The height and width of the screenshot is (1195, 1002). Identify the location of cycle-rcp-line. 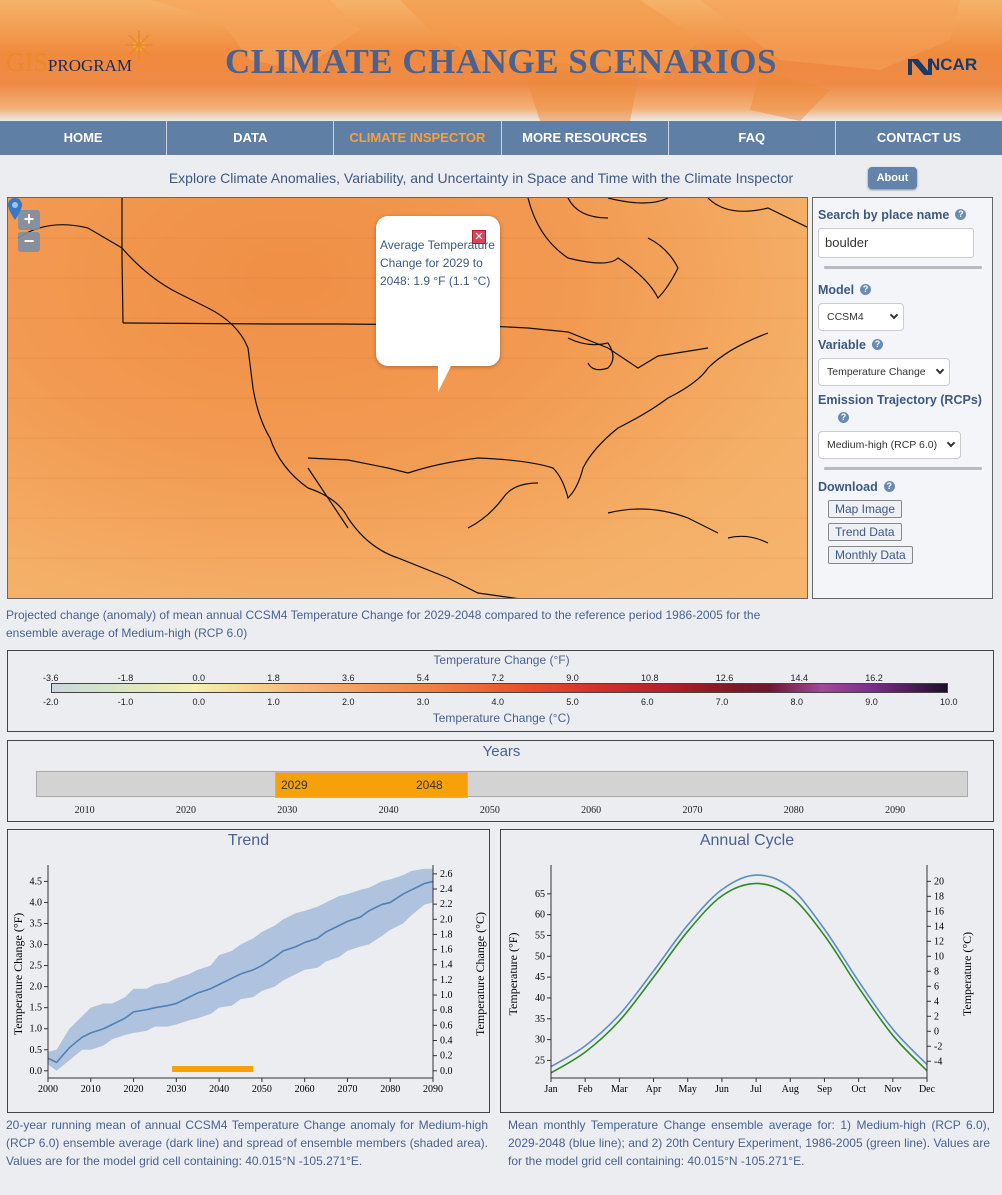
(739, 971).